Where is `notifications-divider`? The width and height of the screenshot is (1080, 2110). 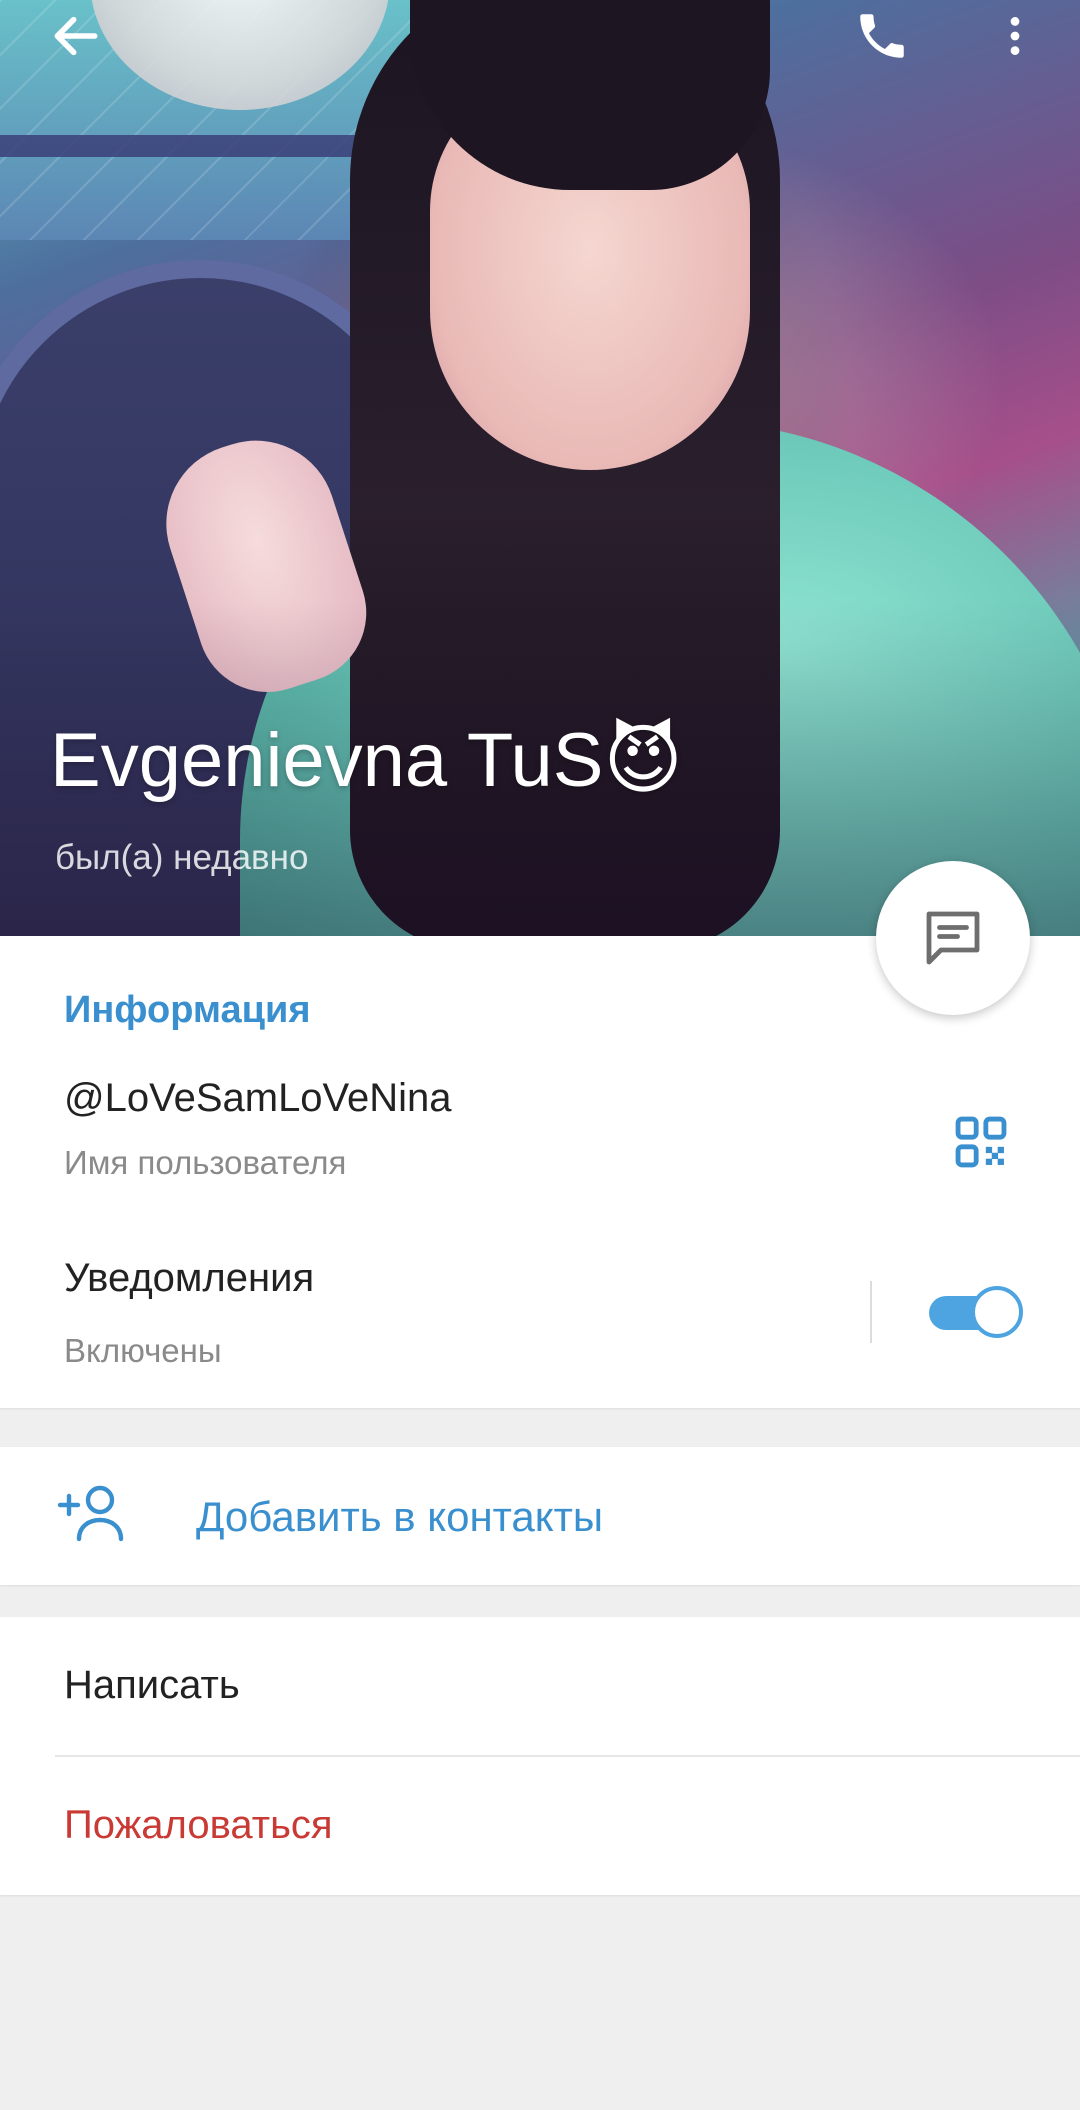 notifications-divider is located at coordinates (871, 1312).